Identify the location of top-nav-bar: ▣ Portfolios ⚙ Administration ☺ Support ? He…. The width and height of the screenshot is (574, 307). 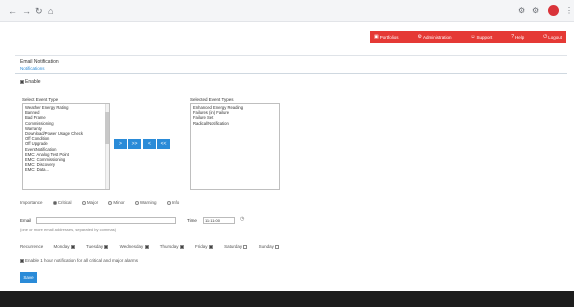
(468, 37).